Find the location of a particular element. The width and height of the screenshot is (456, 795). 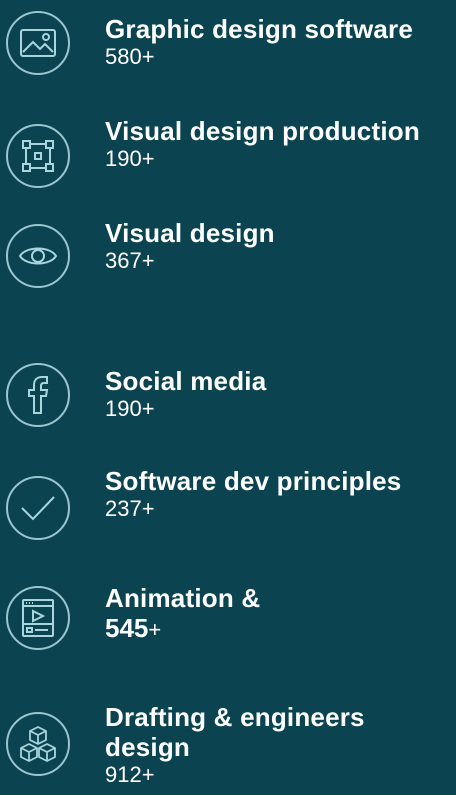

category-count: 580+ is located at coordinates (130, 56).